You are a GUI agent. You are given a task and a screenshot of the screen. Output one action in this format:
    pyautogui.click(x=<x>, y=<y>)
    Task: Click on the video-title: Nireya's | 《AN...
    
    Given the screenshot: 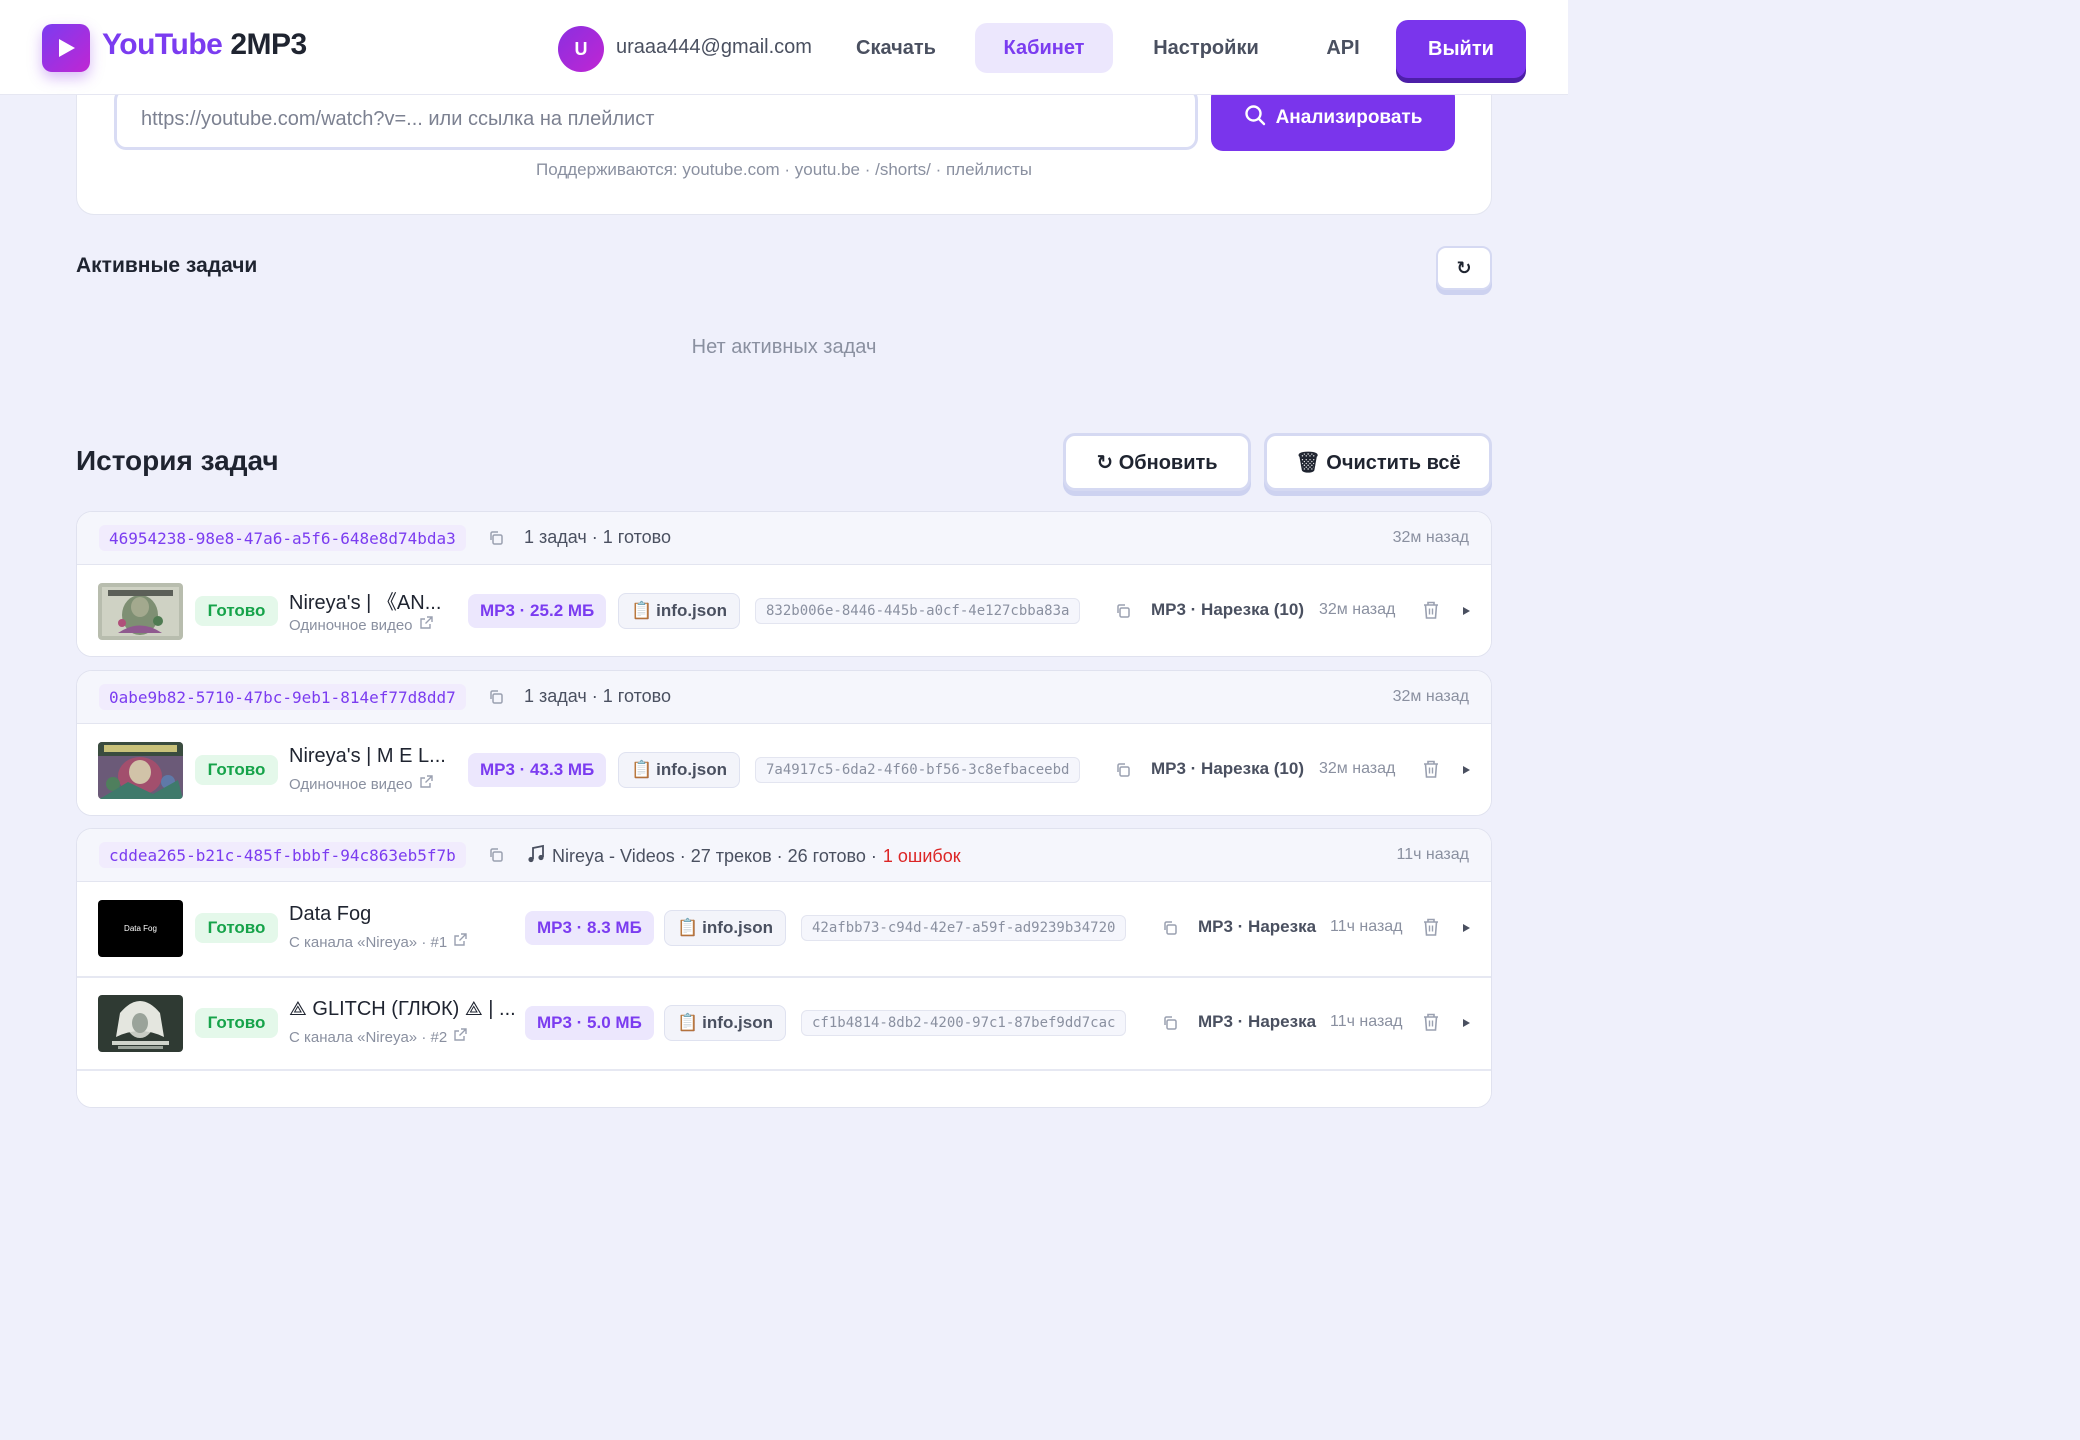 What is the action you would take?
    pyautogui.click(x=365, y=603)
    